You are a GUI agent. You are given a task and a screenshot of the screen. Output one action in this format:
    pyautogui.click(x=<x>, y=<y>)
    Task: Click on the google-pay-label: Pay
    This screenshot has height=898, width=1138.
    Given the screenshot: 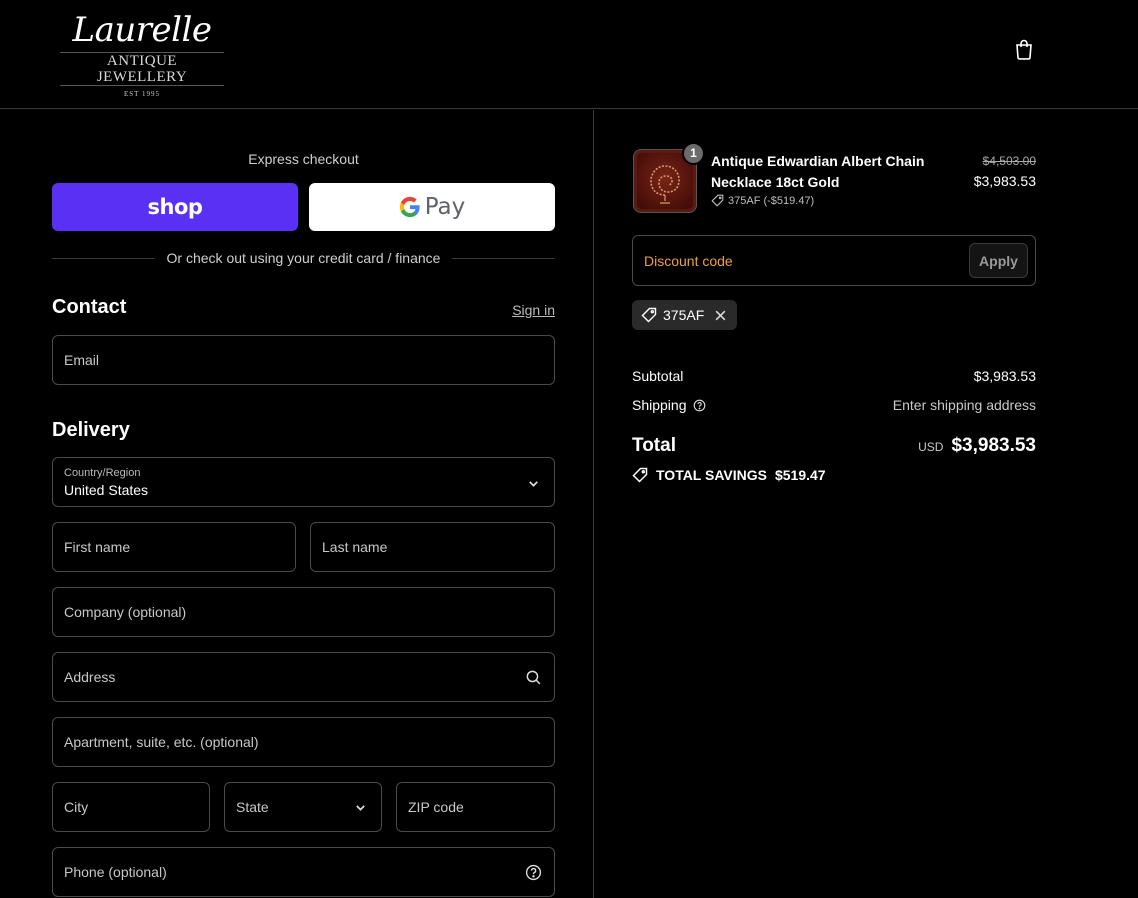 What is the action you would take?
    pyautogui.click(x=445, y=207)
    